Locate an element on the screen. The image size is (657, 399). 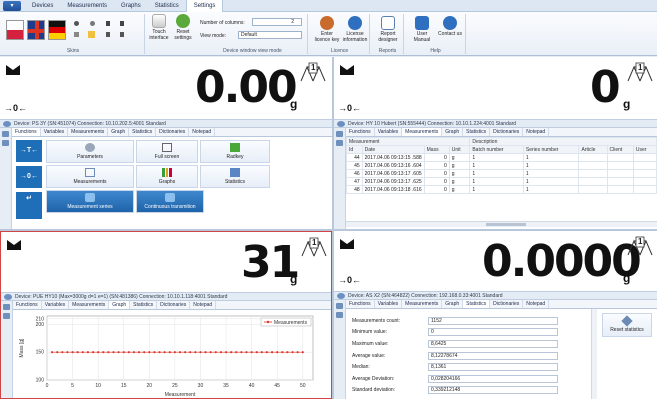
report-designer-button: Report designer is located at coordinates (388, 29).